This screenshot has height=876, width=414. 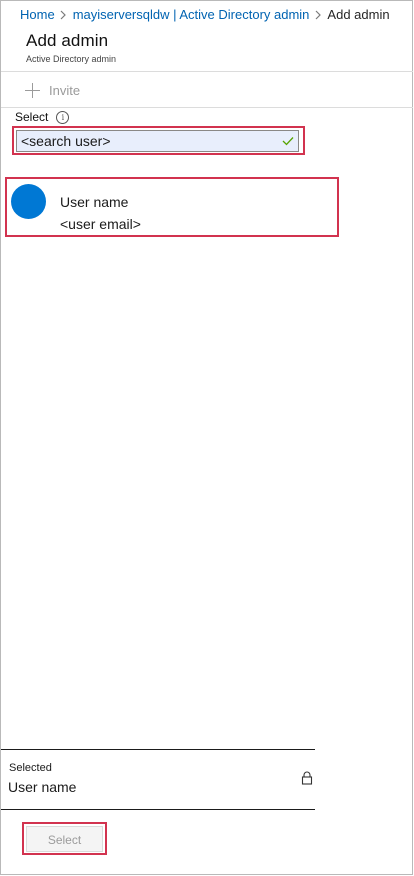 I want to click on breadcrumb-server-link: mayiserversqldw | Active Directory admin, so click(x=191, y=14).